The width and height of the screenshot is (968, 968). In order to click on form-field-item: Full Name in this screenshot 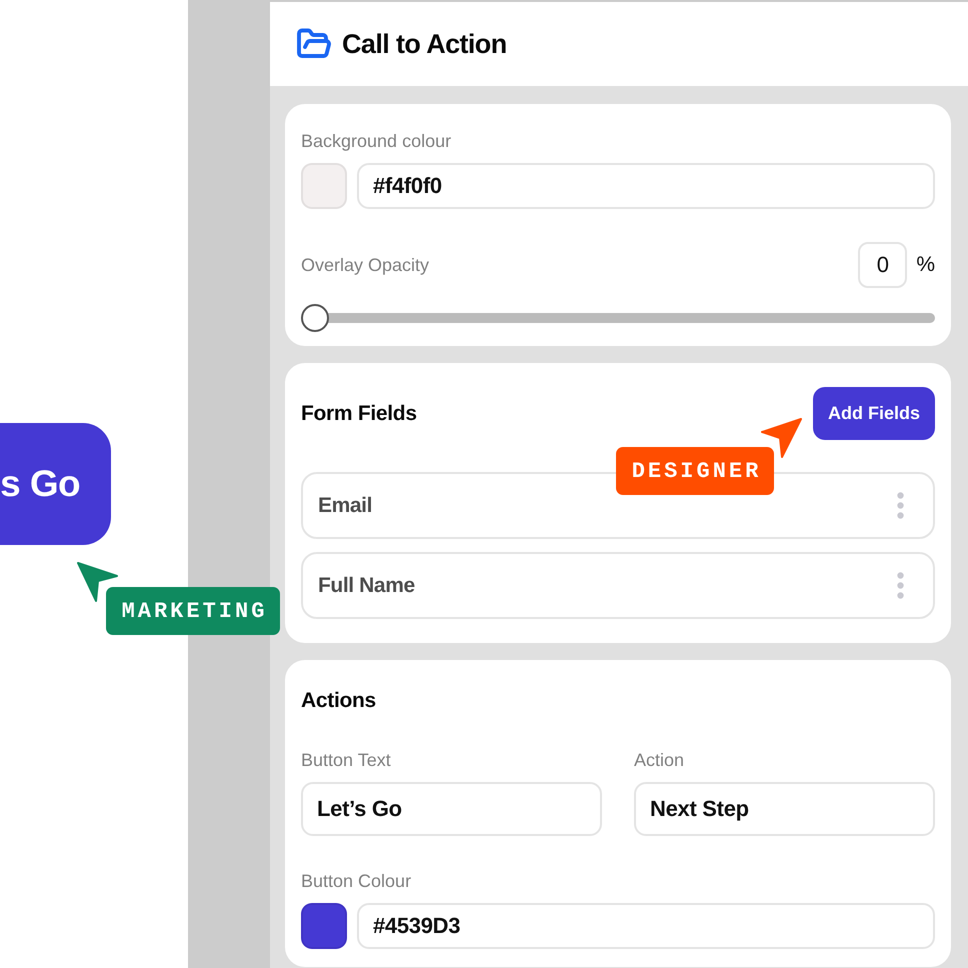, I will do `click(618, 585)`.